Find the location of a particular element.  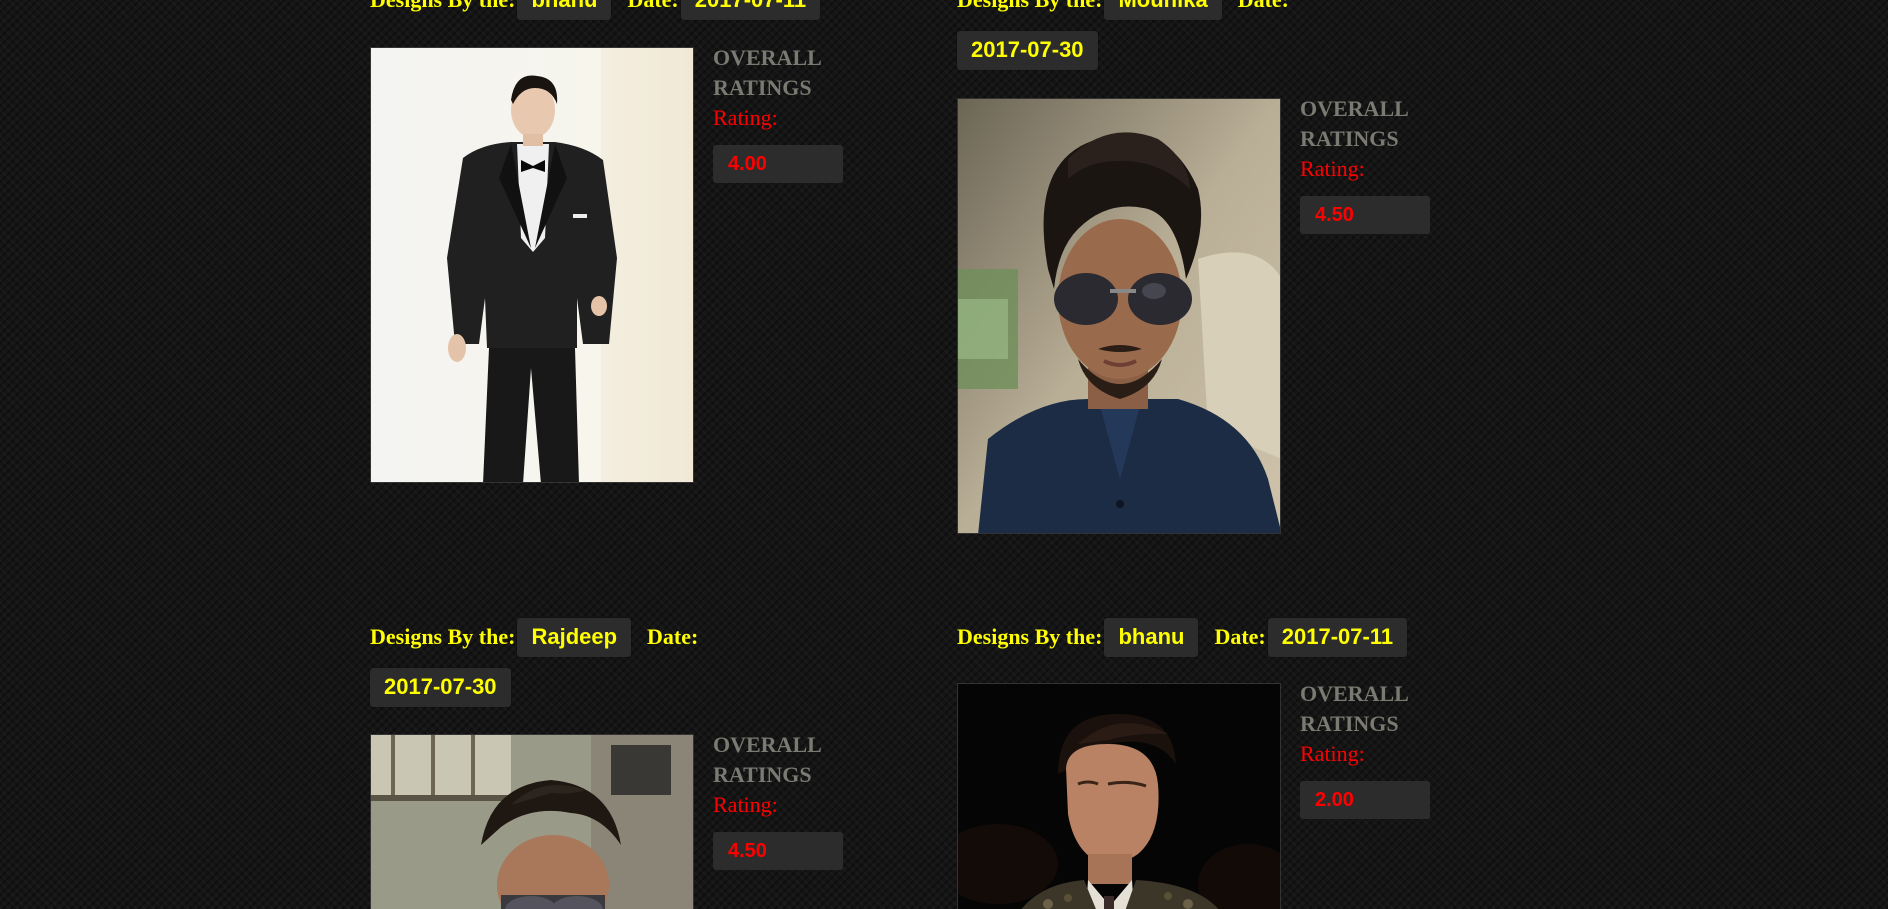

rating-block: OVERALL RATINGS Rating: 4.00 is located at coordinates (803, 113).